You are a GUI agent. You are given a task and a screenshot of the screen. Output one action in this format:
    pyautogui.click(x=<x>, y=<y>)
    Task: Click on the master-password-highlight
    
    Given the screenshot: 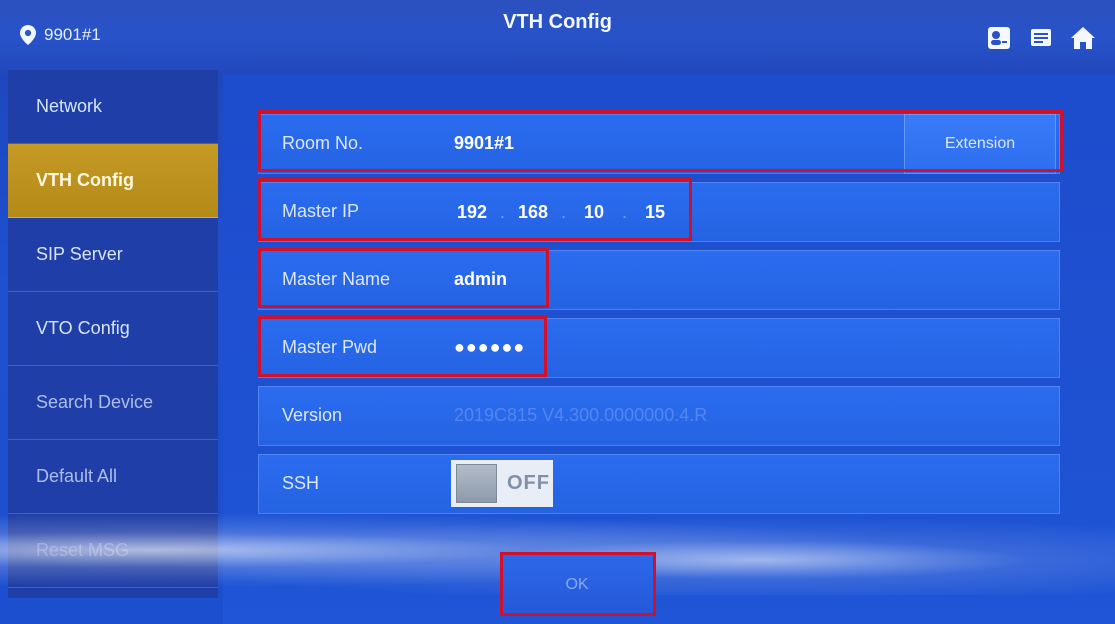 What is the action you would take?
    pyautogui.click(x=402, y=346)
    